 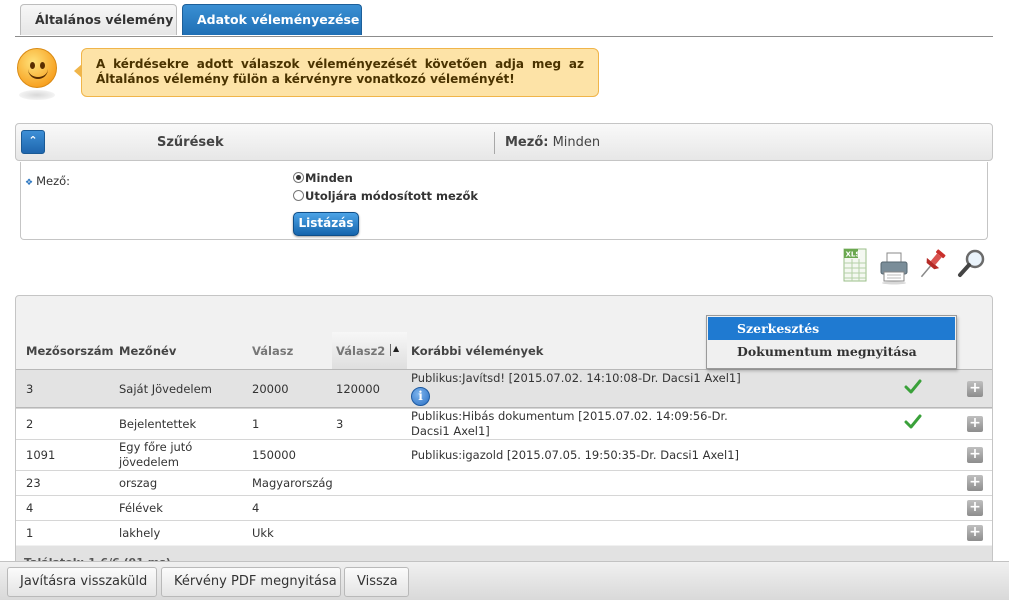 What do you see at coordinates (894, 266) in the screenshot?
I see `print-icon` at bounding box center [894, 266].